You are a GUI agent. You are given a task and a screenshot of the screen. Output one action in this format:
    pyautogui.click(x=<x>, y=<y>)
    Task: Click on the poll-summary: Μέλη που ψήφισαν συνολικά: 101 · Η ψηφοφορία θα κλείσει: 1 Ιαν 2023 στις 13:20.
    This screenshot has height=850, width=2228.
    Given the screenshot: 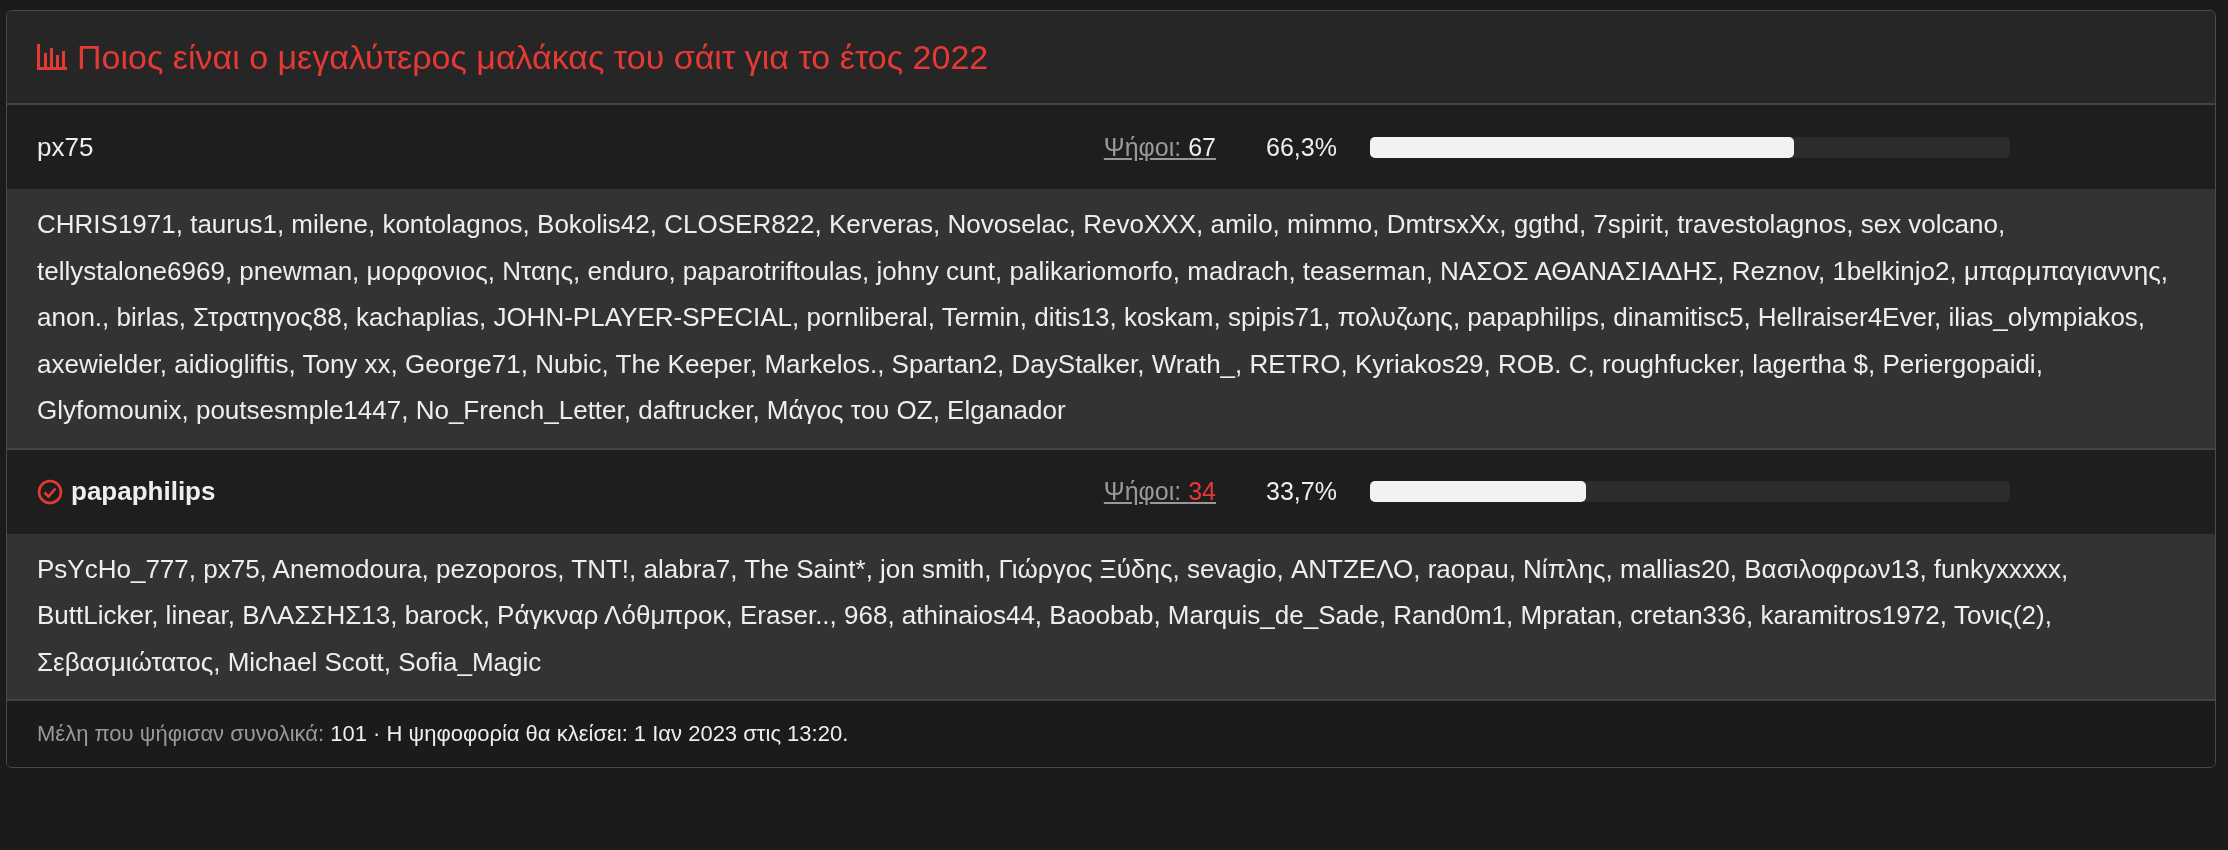 What is the action you would take?
    pyautogui.click(x=443, y=733)
    